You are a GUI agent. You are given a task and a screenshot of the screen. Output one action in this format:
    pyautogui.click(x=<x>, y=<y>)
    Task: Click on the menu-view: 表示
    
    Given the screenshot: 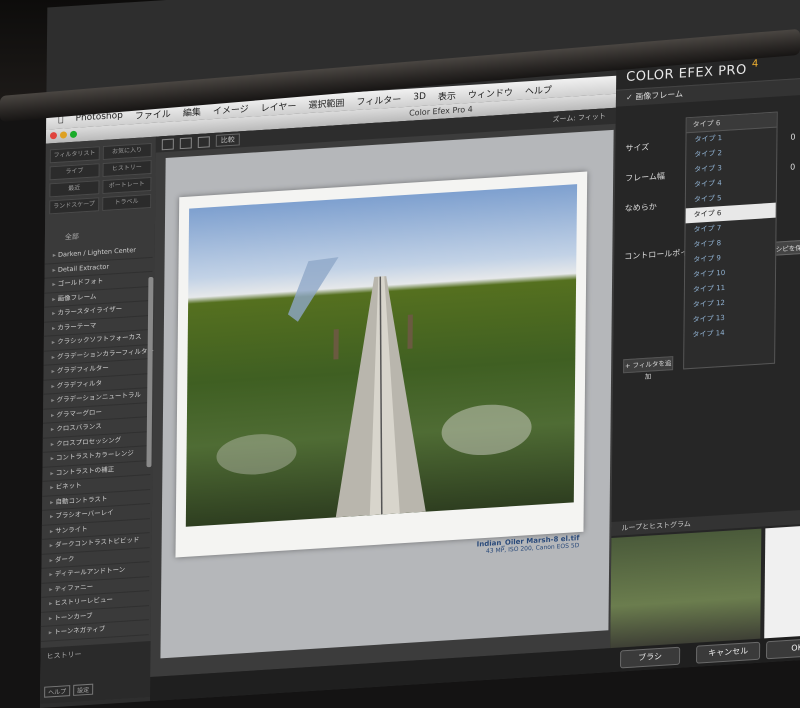 What is the action you would take?
    pyautogui.click(x=447, y=95)
    